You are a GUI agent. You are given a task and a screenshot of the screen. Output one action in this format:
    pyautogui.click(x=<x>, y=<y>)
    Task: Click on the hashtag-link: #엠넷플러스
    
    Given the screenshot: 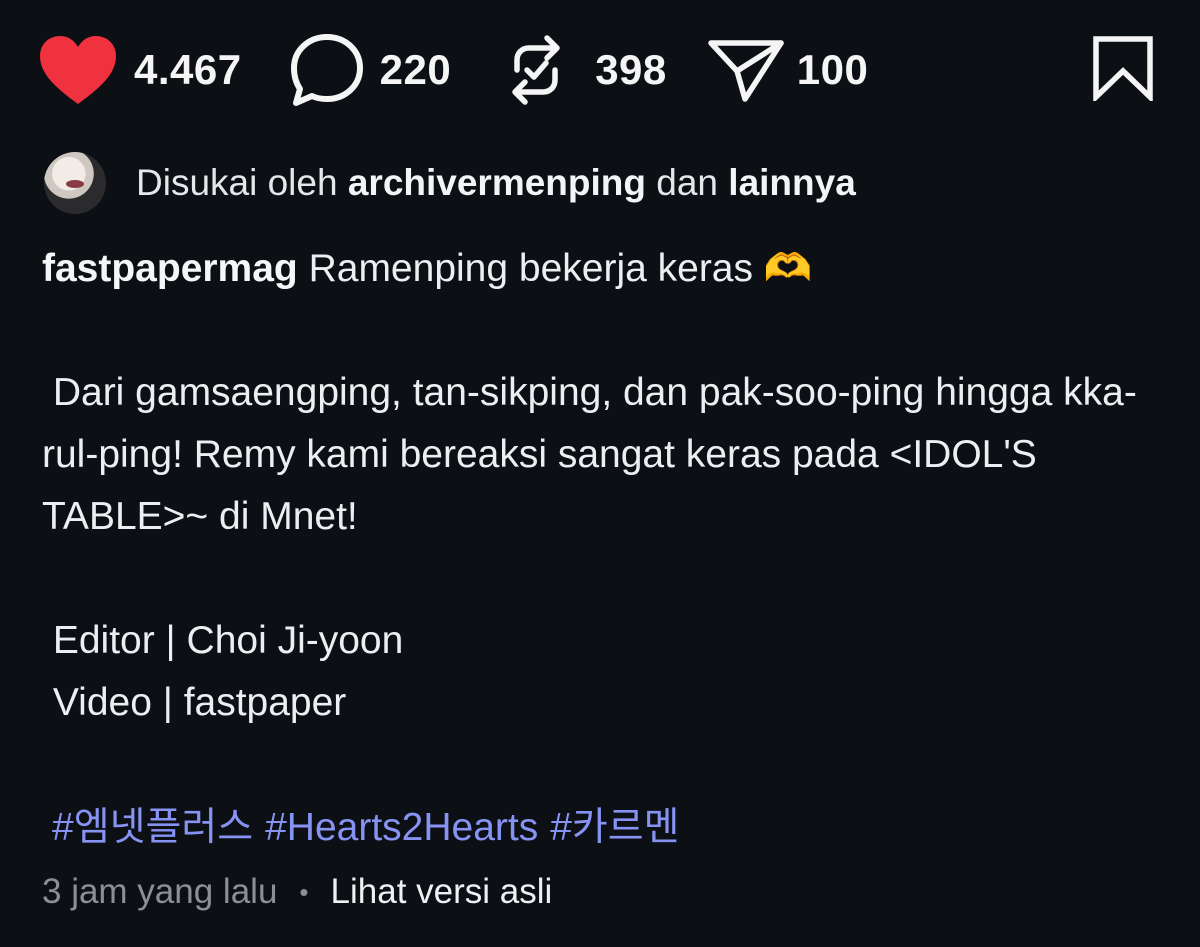 What is the action you would take?
    pyautogui.click(x=152, y=827)
    